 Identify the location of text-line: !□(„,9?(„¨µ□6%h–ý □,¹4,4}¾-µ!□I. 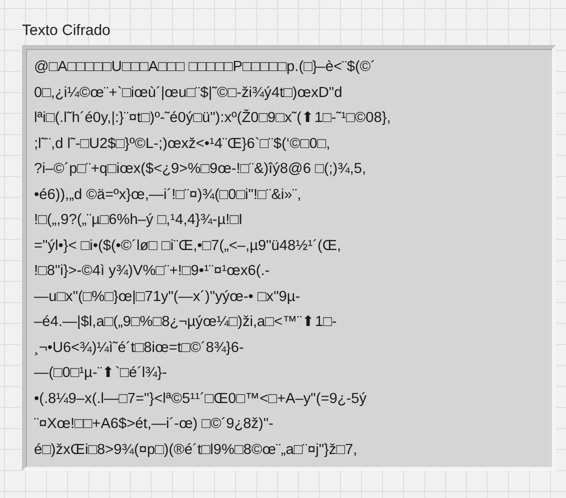
(138, 220).